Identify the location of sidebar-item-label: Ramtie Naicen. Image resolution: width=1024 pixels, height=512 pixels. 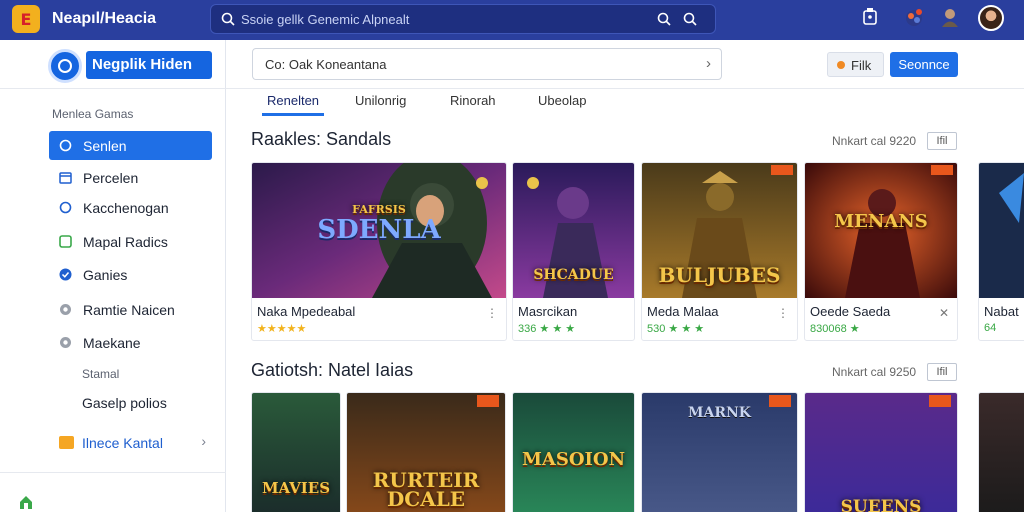
(129, 310).